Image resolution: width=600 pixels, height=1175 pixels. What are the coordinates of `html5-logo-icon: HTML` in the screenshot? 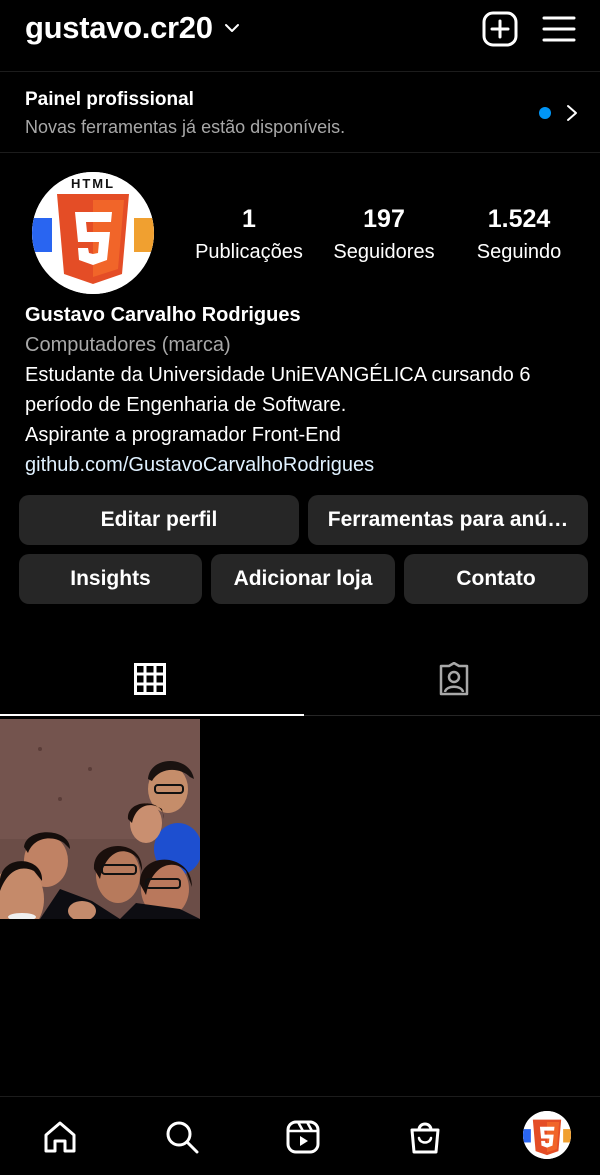 It's located at (93, 233).